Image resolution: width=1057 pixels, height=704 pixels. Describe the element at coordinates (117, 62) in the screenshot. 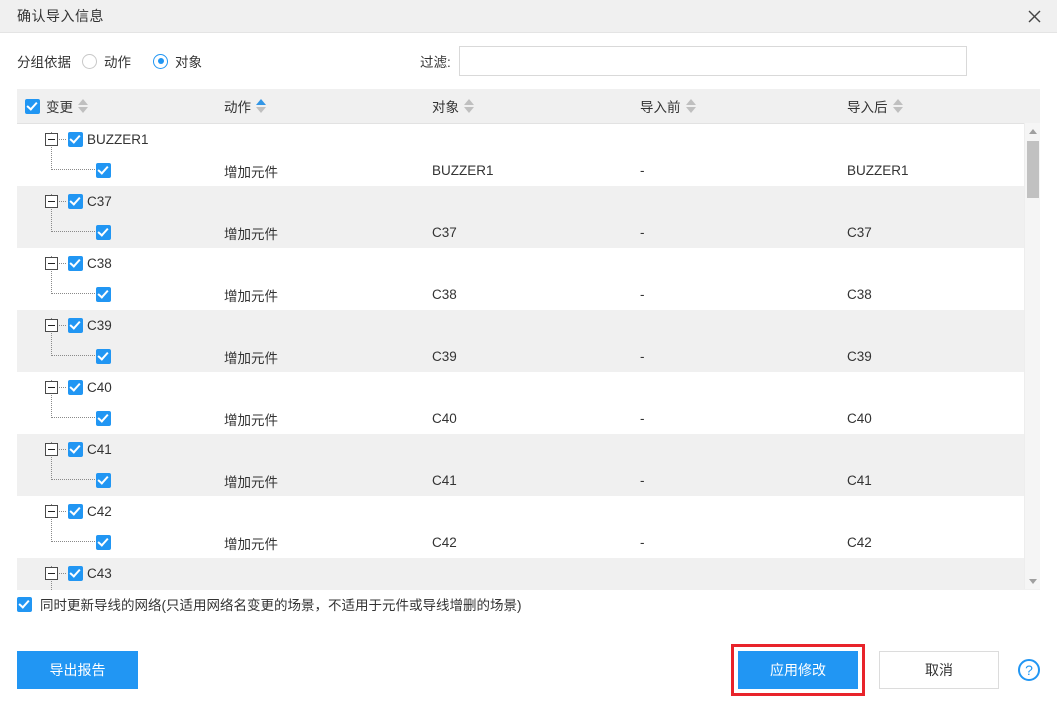

I see `radio-label-action: 动作` at that location.